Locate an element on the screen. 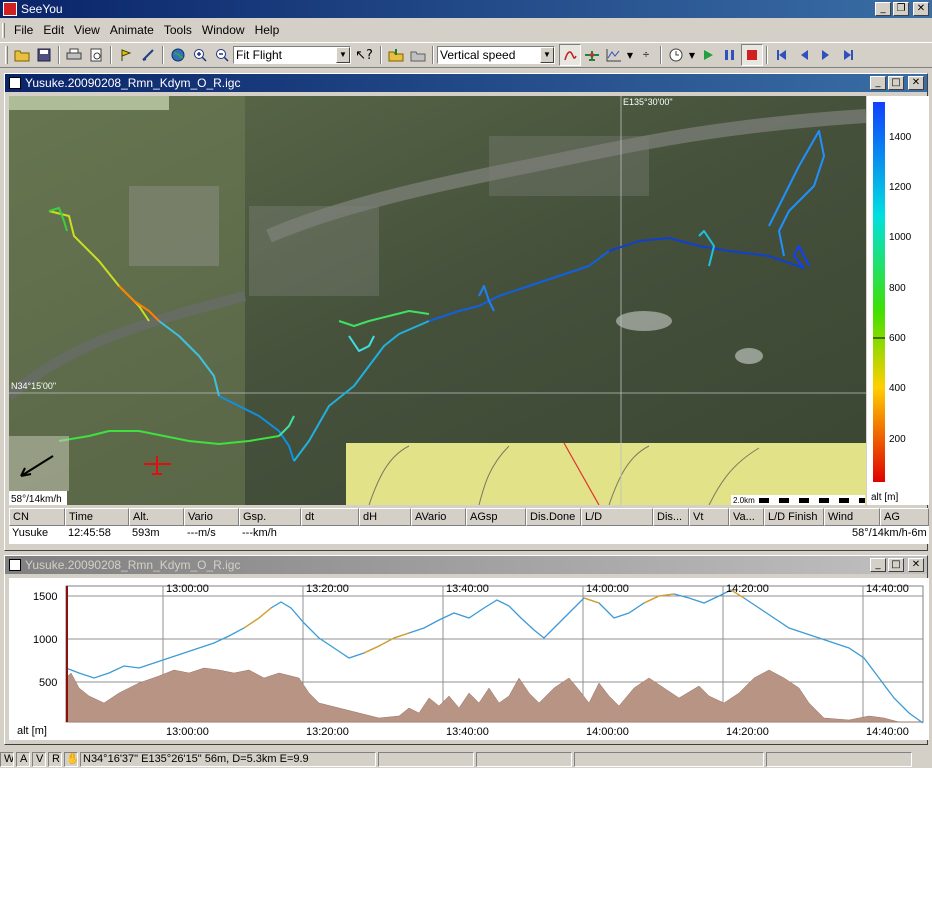 The image size is (932, 924). graph-icon is located at coordinates (614, 55).